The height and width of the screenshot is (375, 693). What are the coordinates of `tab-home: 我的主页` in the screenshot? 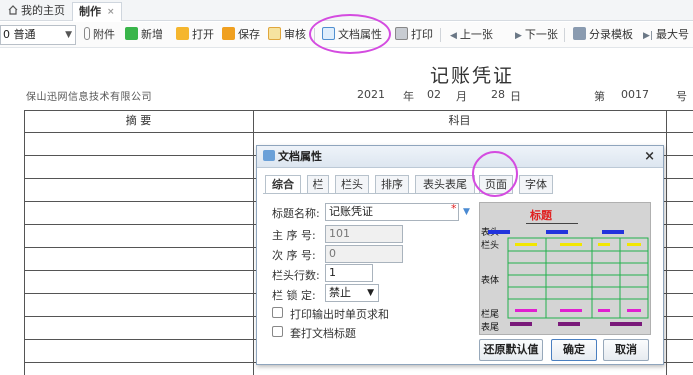 It's located at (36, 11).